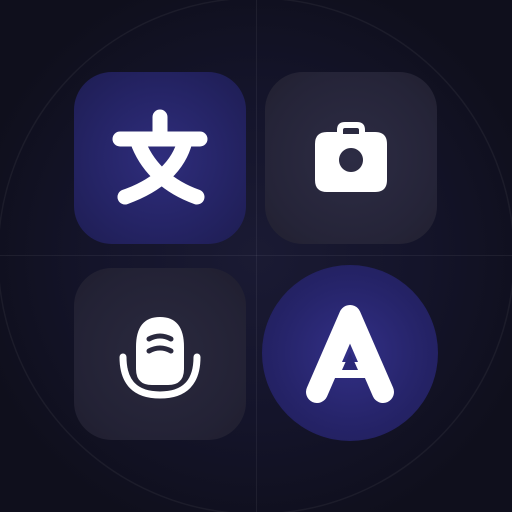 The width and height of the screenshot is (512, 512). I want to click on vertical-divider, so click(256, 256).